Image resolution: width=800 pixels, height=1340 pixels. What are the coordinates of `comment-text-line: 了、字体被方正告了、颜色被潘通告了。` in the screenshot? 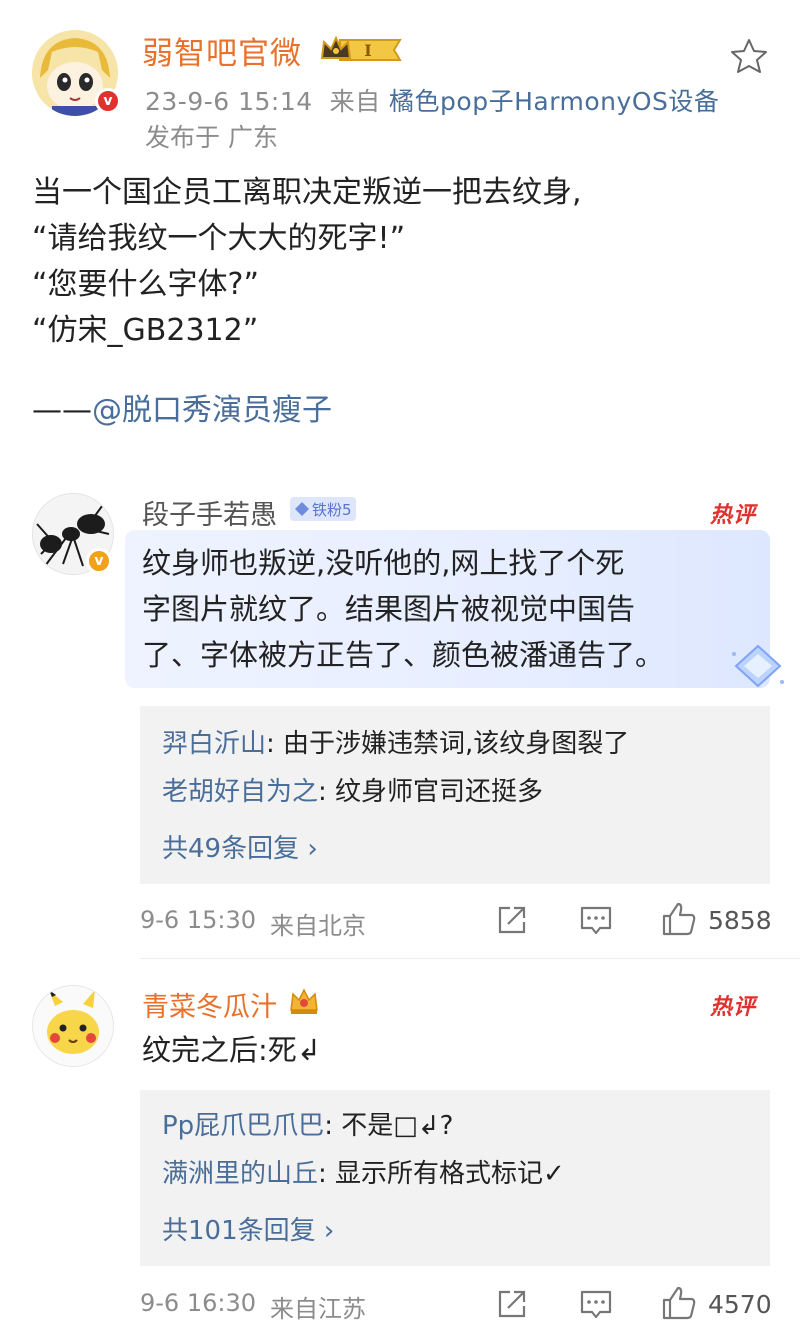 It's located at (403, 655).